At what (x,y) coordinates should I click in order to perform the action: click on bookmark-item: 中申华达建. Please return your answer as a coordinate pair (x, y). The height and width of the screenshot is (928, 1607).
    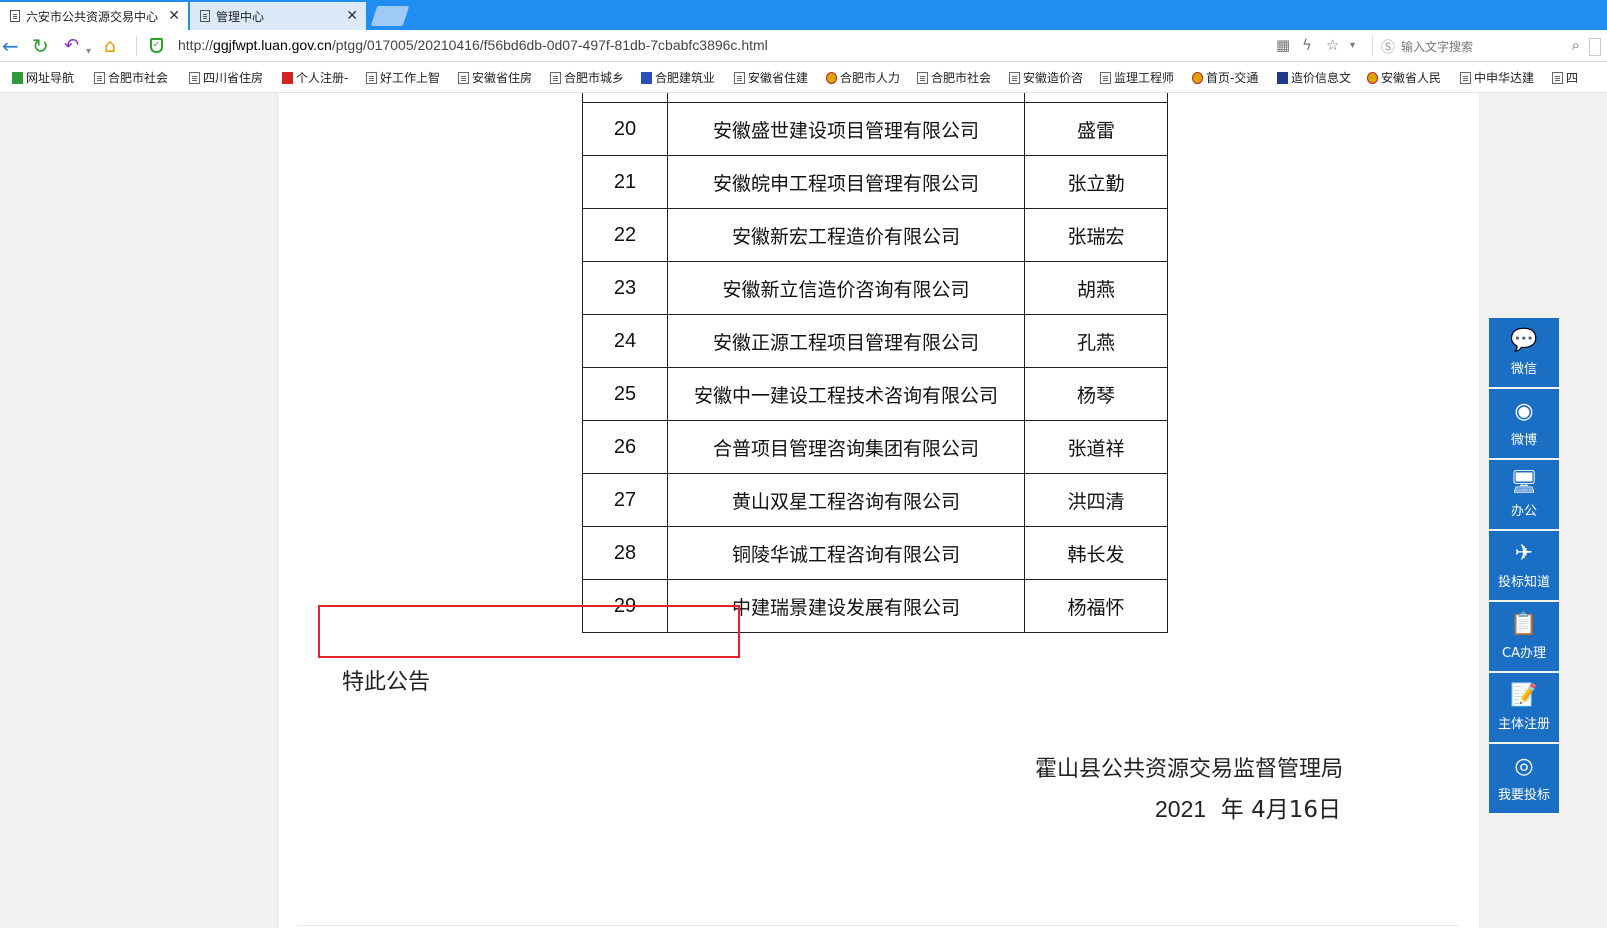
    Looking at the image, I should click on (1497, 77).